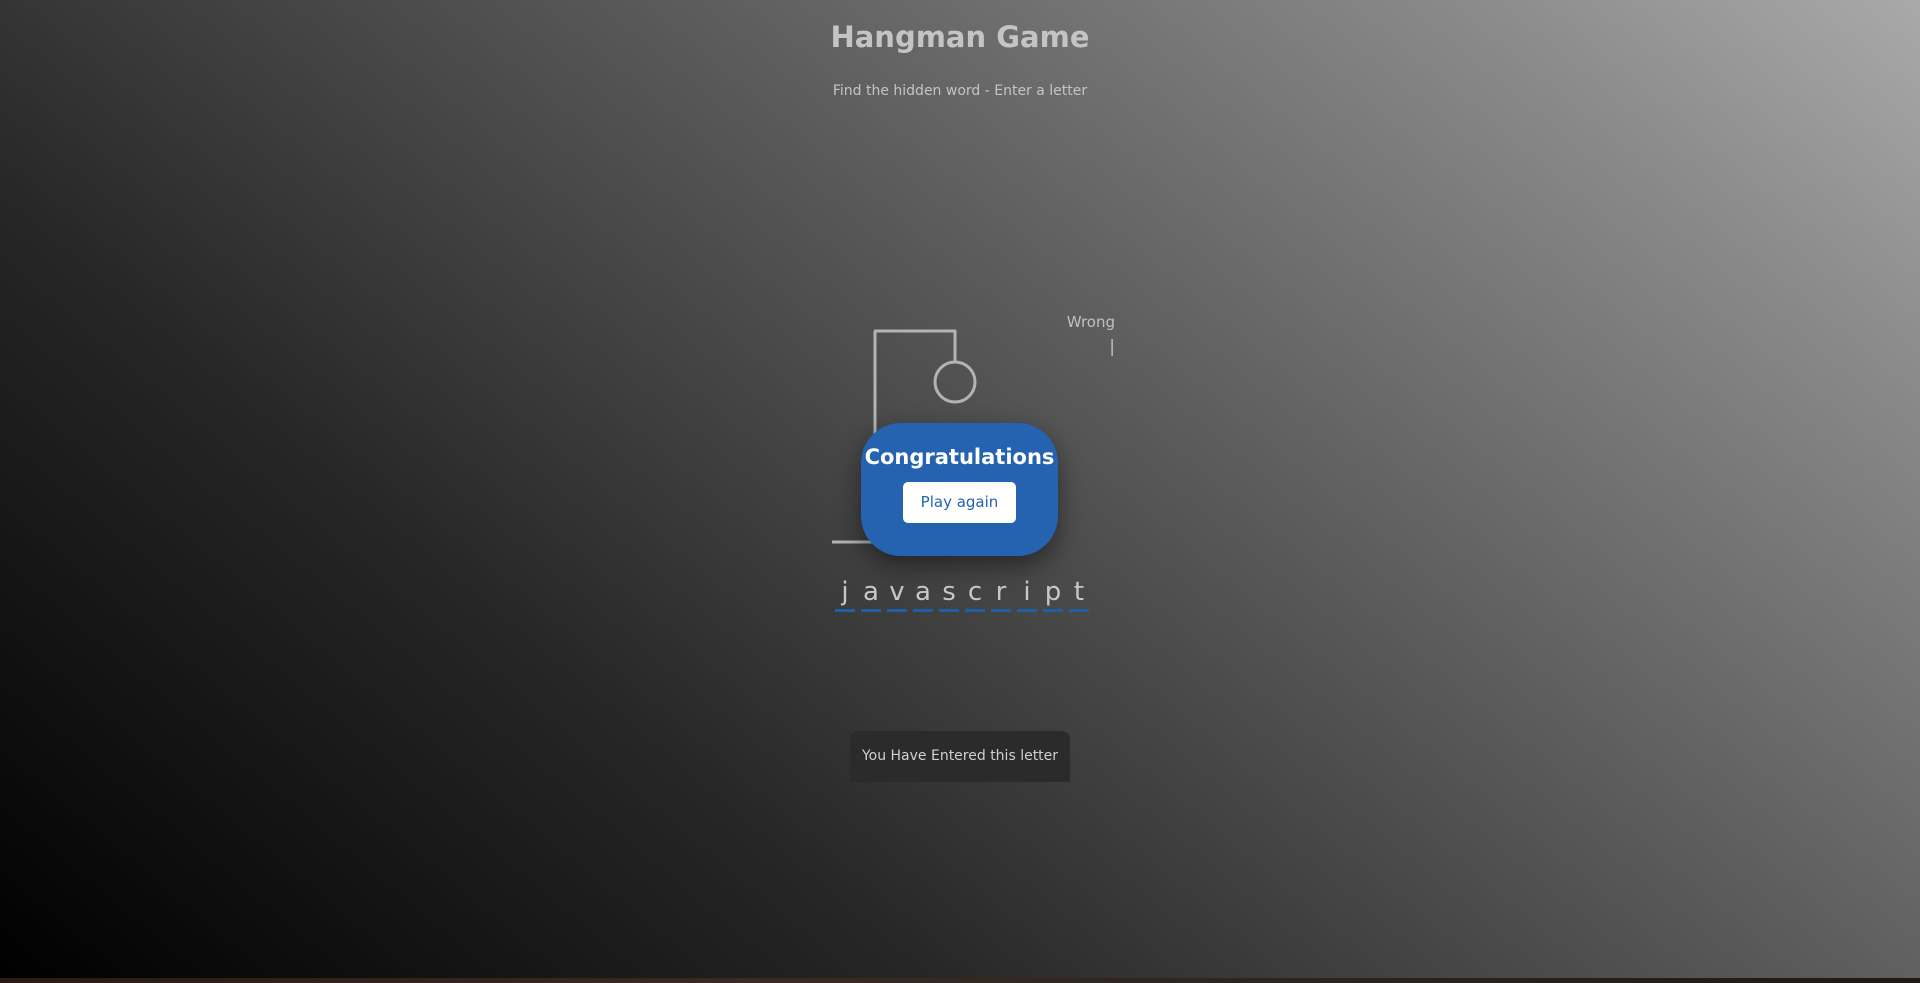  What do you see at coordinates (949, 594) in the screenshot?
I see `word-letter: s` at bounding box center [949, 594].